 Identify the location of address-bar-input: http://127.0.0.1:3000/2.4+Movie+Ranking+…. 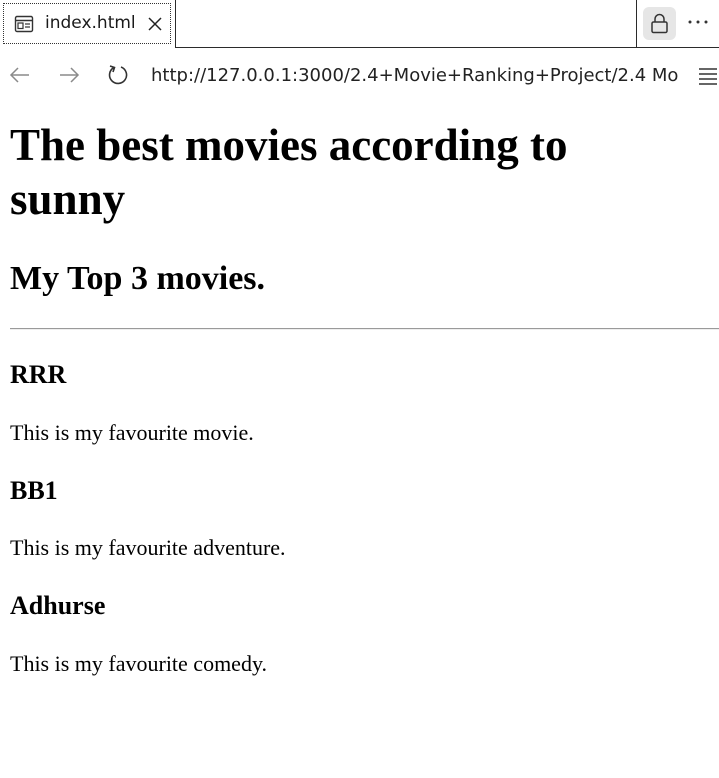
(414, 76).